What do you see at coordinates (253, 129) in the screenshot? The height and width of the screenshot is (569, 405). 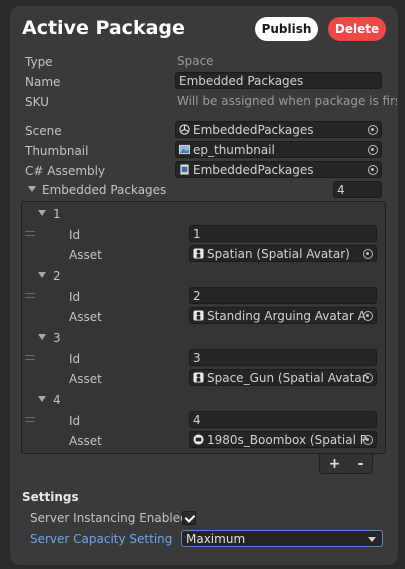 I see `scene-value: EmbeddedPackages` at bounding box center [253, 129].